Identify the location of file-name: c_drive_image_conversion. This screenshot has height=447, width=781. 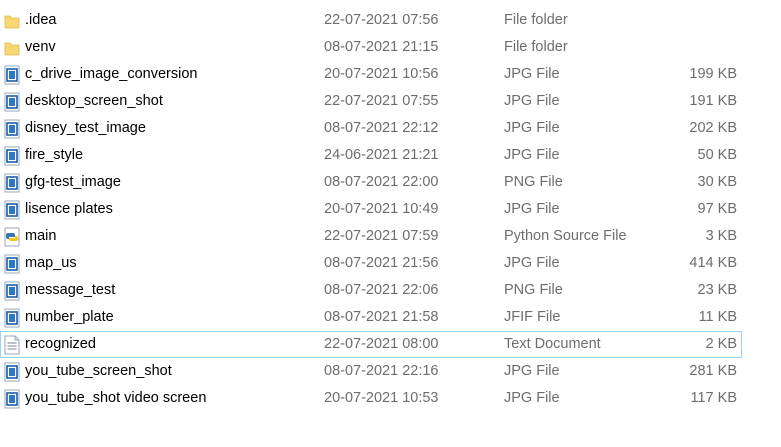
(111, 74).